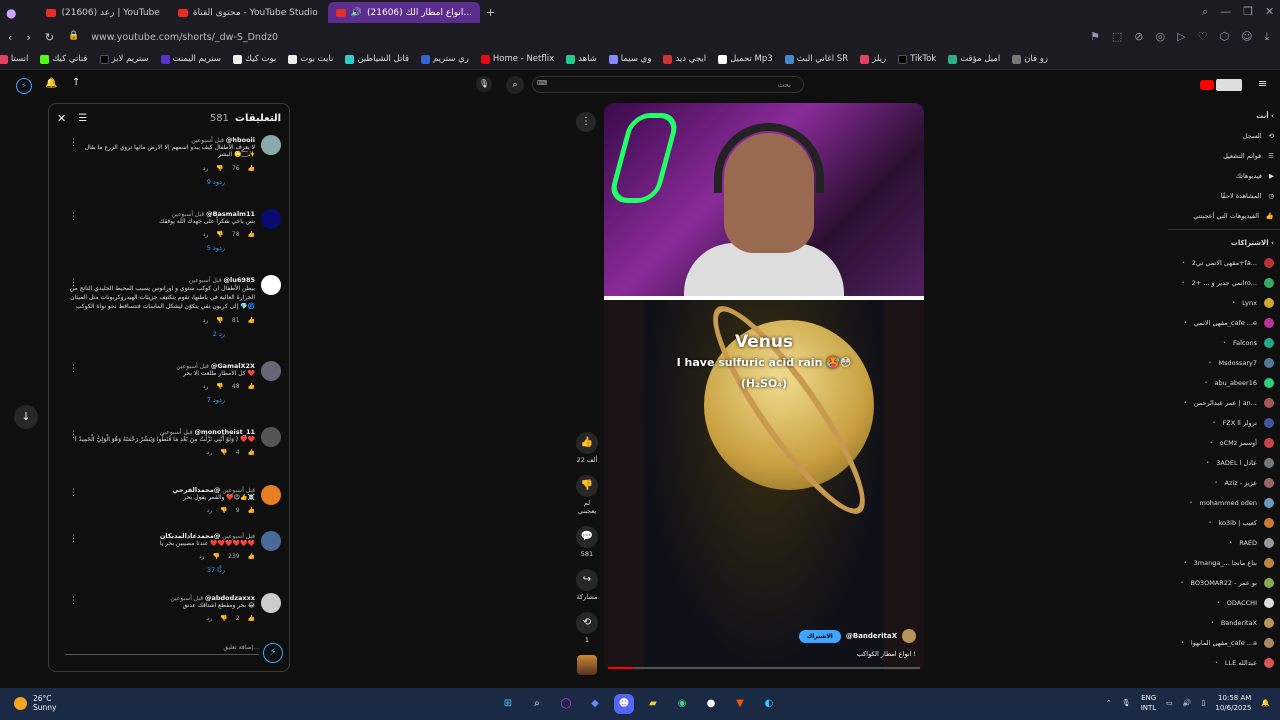  Describe the element at coordinates (162, 334) in the screenshot. I see `replies-toggle: رد 2` at that location.